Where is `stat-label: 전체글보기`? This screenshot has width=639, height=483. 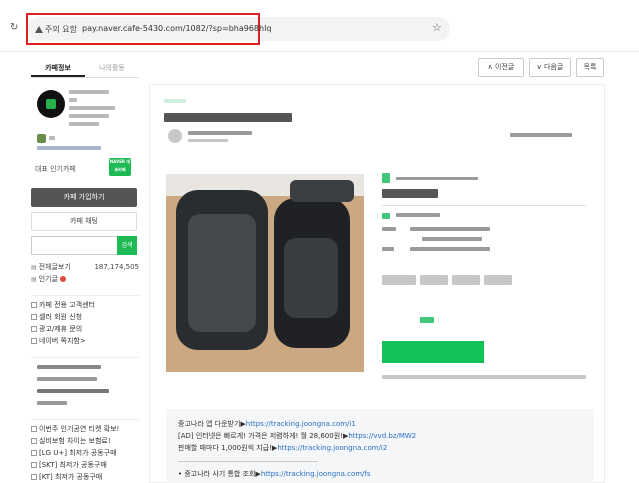 stat-label: 전체글보기 is located at coordinates (51, 267).